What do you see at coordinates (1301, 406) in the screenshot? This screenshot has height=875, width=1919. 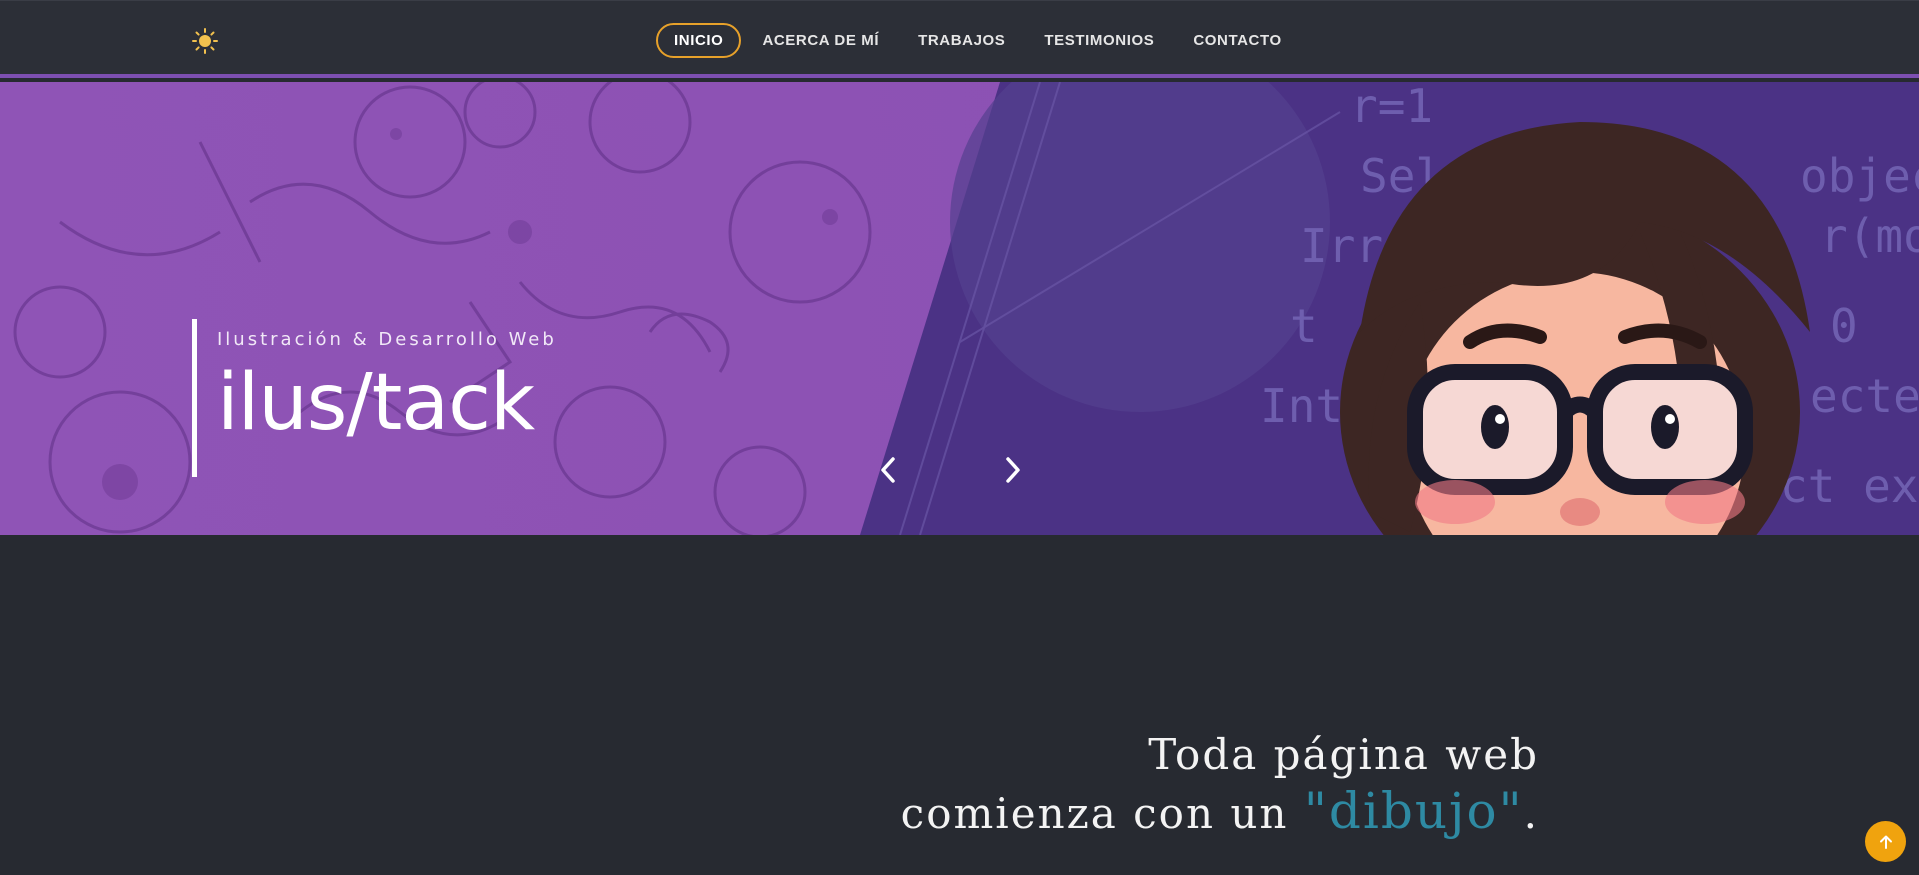 I see `svg-text: Int` at bounding box center [1301, 406].